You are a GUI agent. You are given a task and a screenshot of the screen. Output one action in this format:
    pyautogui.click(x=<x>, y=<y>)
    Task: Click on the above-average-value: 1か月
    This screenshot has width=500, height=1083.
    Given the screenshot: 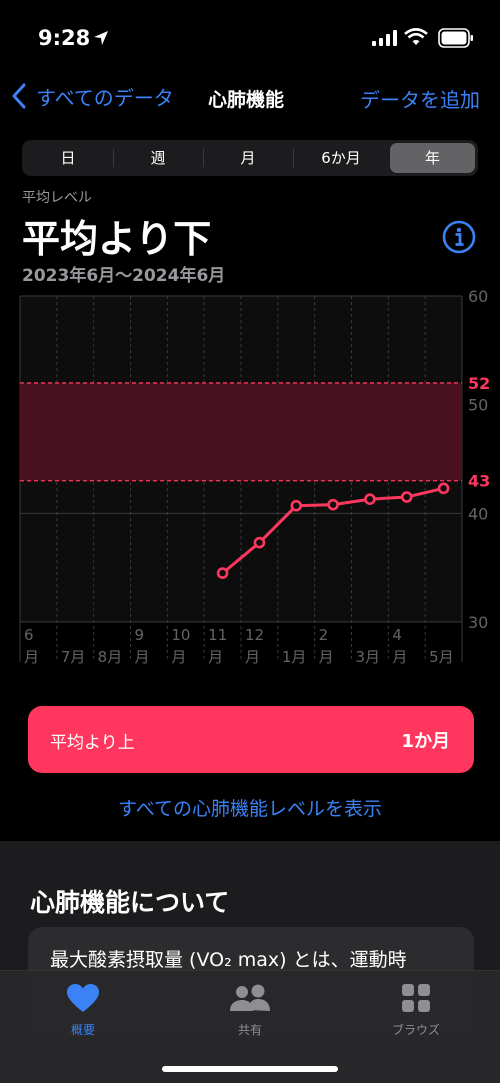 What is the action you would take?
    pyautogui.click(x=425, y=741)
    